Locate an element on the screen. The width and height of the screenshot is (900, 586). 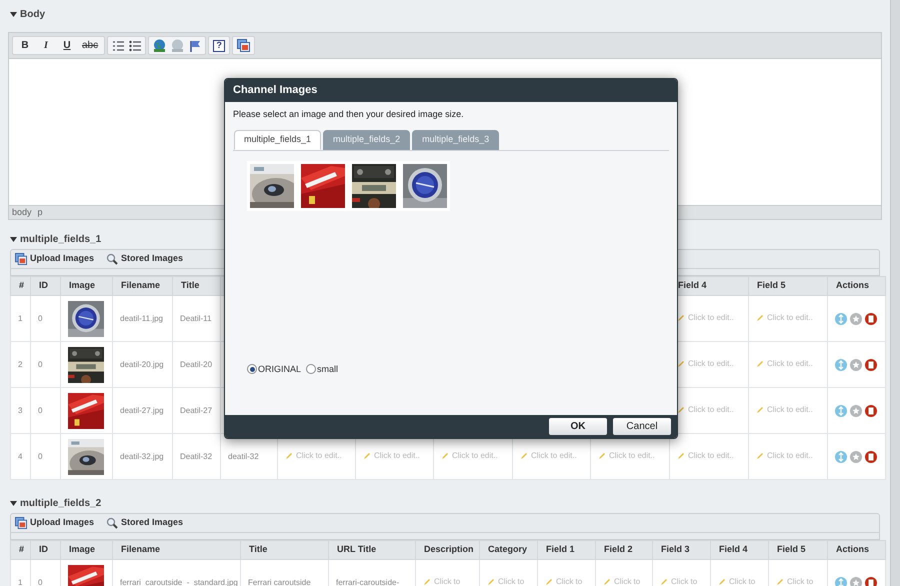
instruction-text: Please select an image and then your desired image size. is located at coordinates (349, 114).